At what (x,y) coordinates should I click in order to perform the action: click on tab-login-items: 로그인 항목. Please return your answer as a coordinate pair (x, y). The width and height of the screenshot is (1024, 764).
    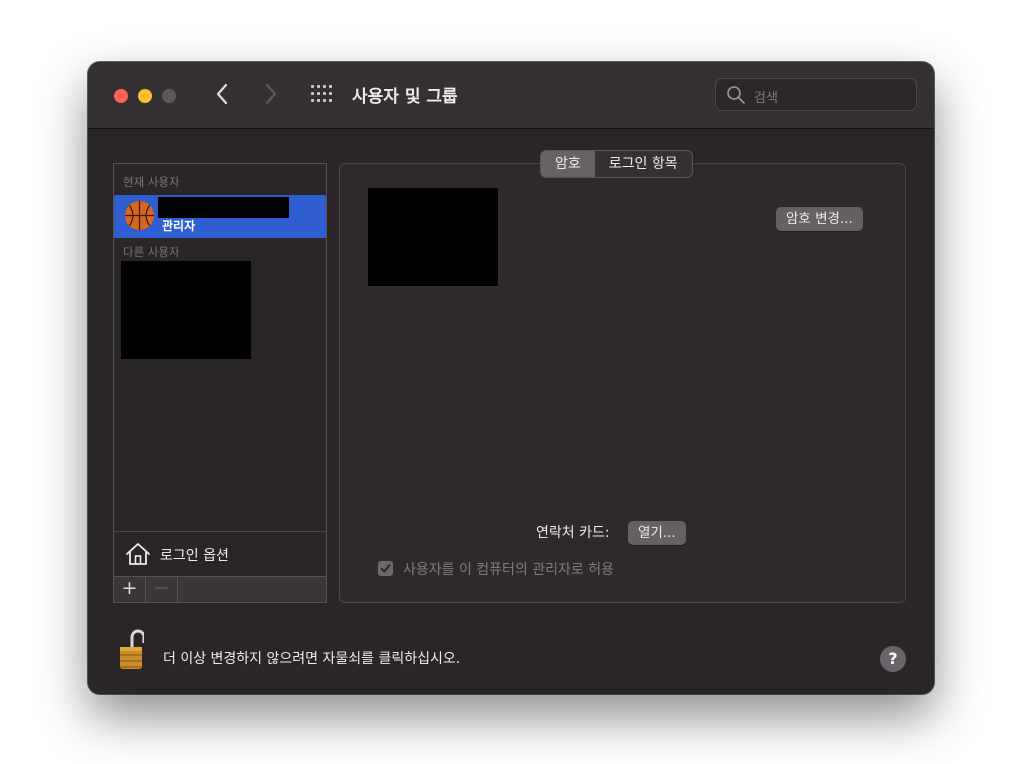
    Looking at the image, I should click on (643, 164).